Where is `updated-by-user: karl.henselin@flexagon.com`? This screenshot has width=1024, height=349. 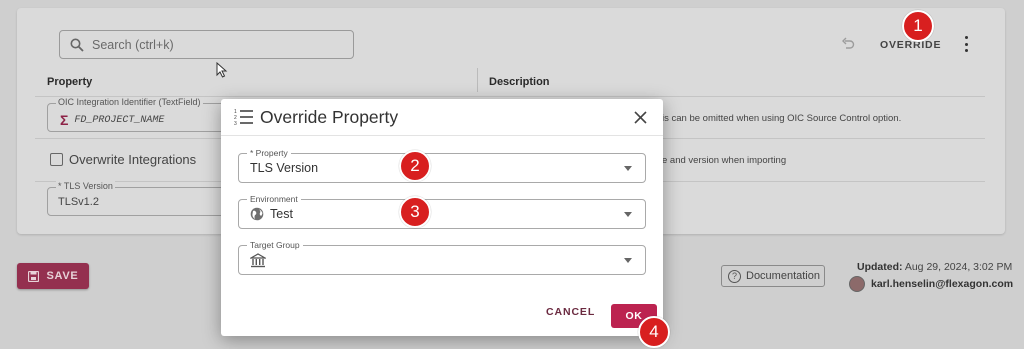
updated-by-user: karl.henselin@flexagon.com is located at coordinates (931, 284).